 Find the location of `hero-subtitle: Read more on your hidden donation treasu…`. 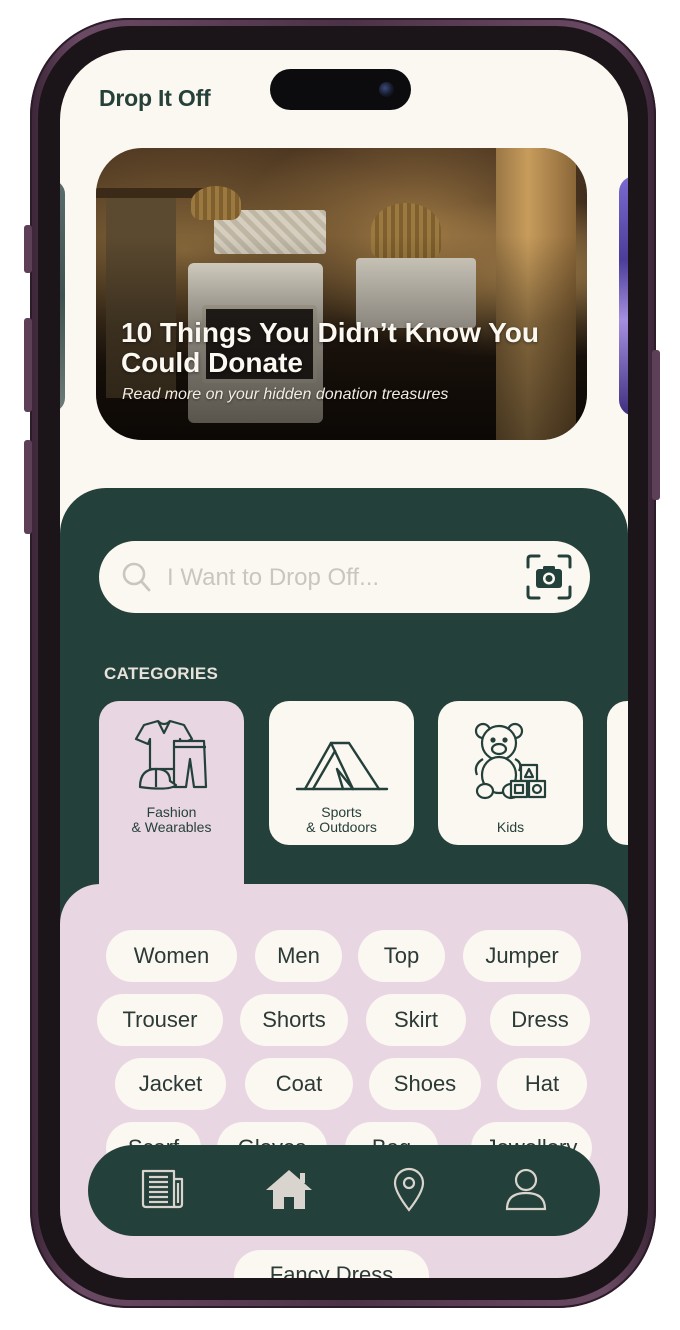

hero-subtitle: Read more on your hidden donation treasu… is located at coordinates (285, 394).